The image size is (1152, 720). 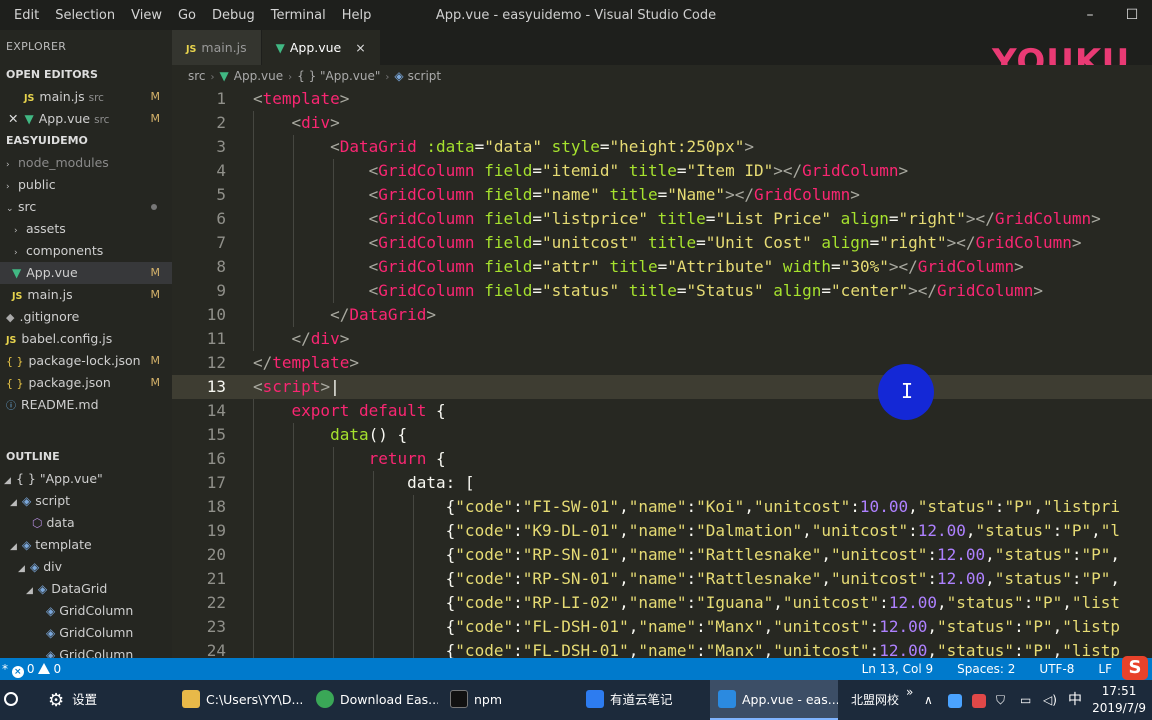 I want to click on line-ending: LF, so click(x=1105, y=669).